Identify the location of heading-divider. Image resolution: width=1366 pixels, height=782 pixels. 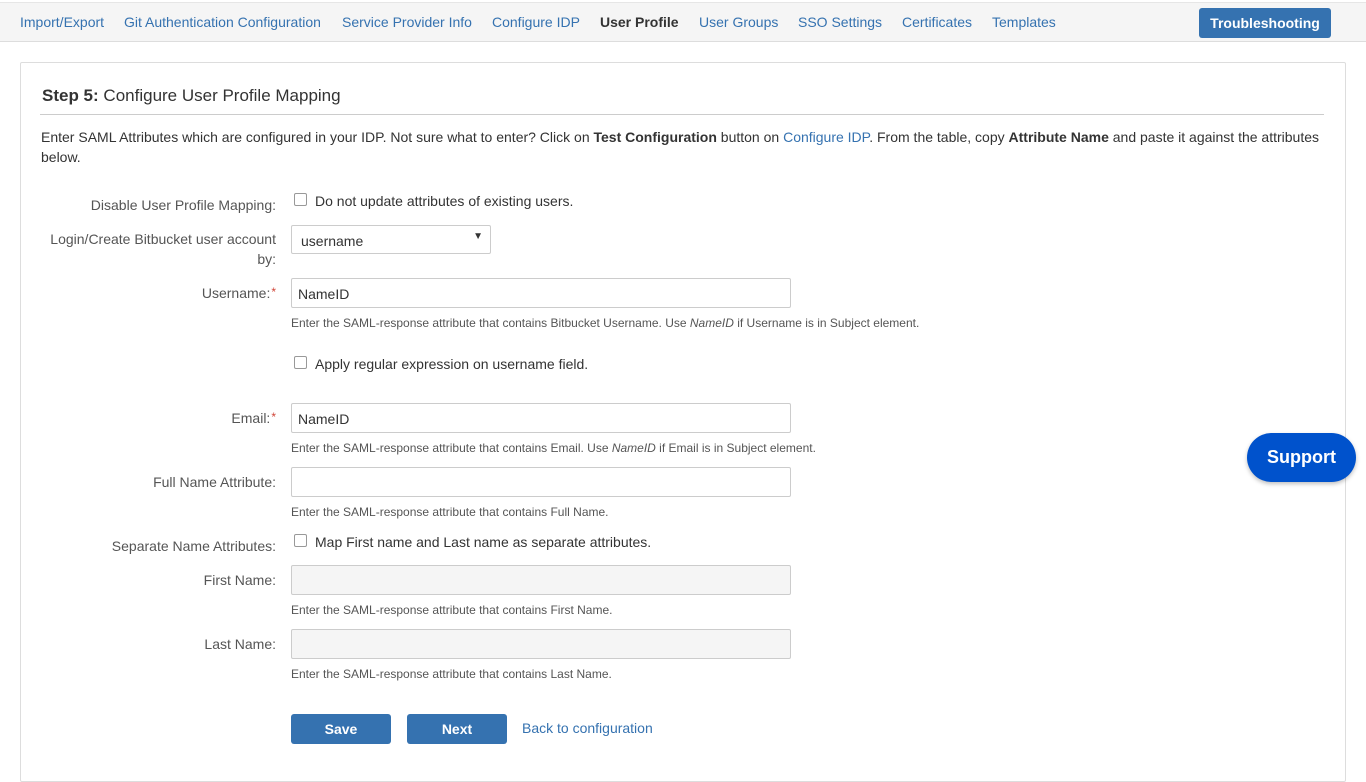
(682, 114).